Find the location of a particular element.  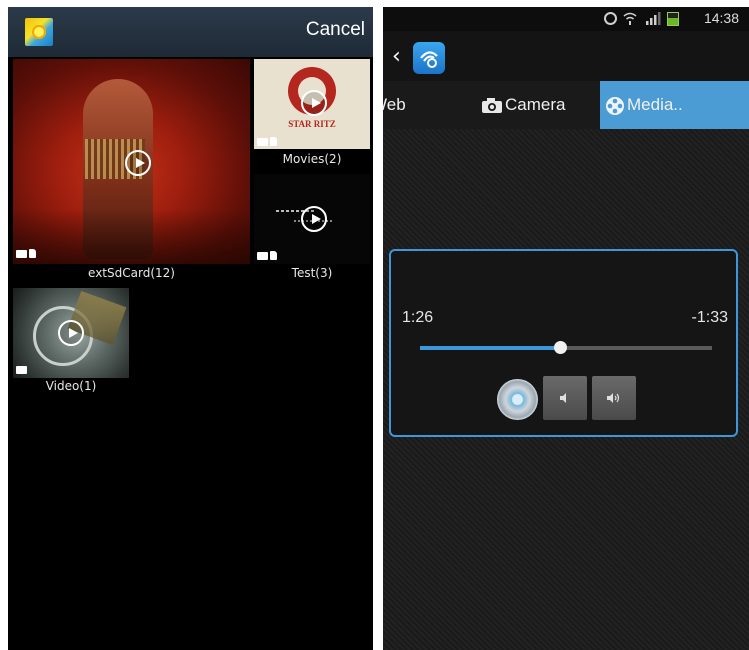

remaining-time: -1:33 is located at coordinates (709, 317).